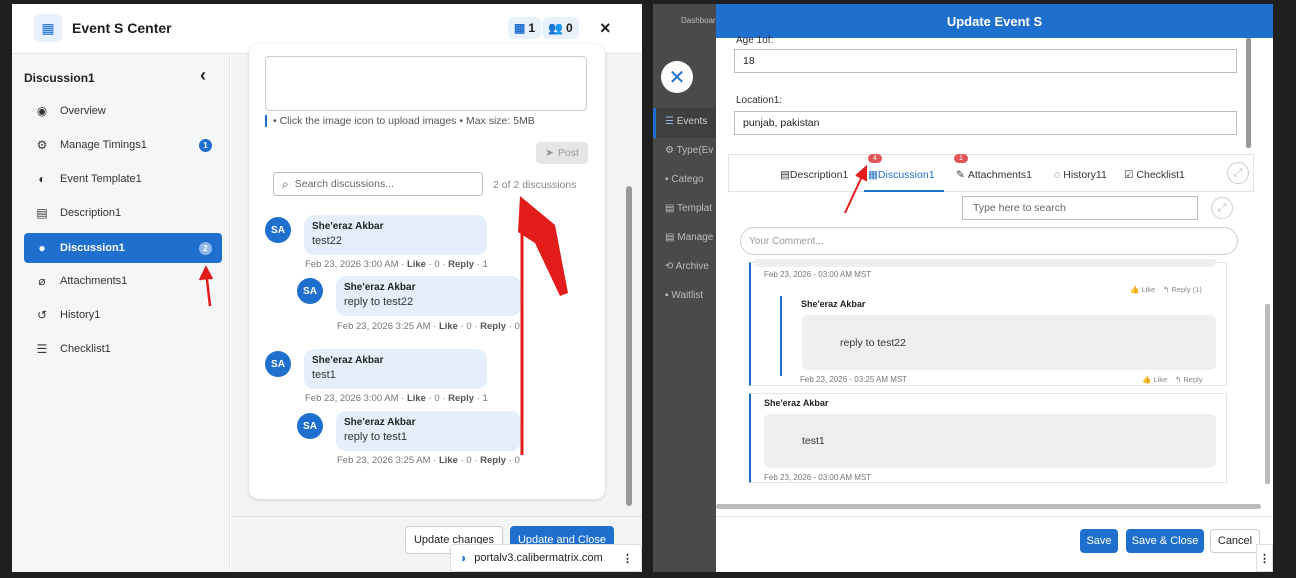  I want to click on arrow-count-large, so click(543, 325).